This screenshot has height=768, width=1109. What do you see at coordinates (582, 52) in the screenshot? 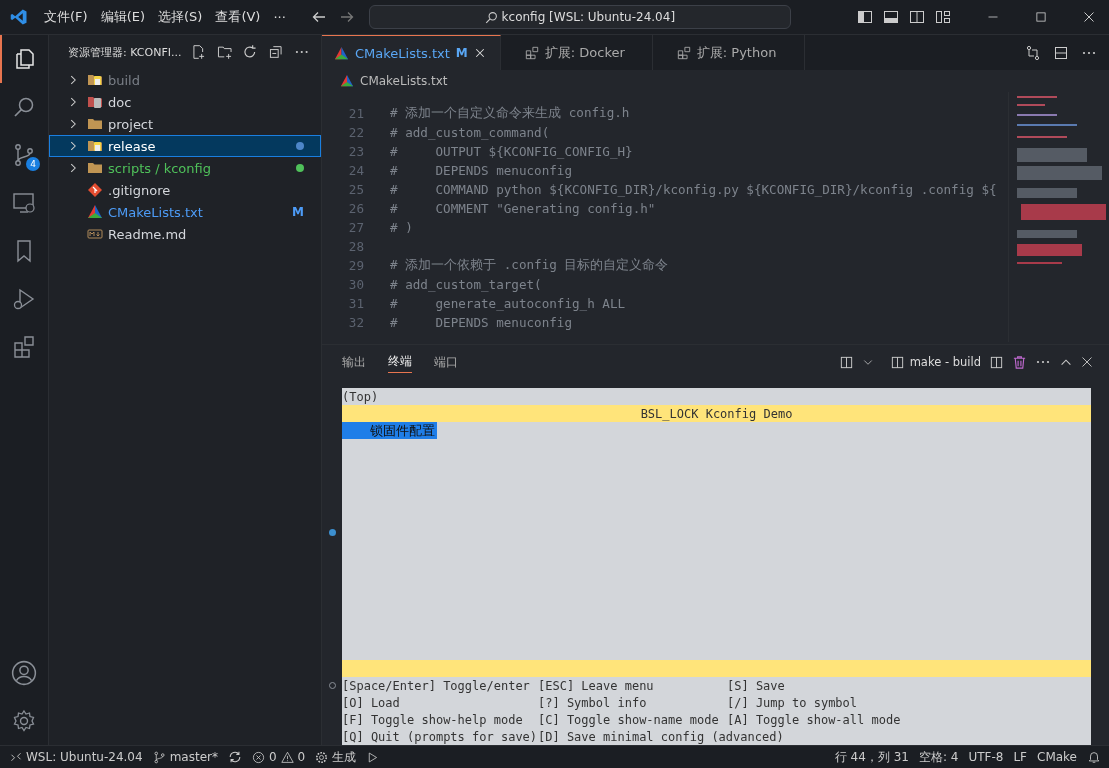
I see `editor-tab: 扩展: Docker` at bounding box center [582, 52].